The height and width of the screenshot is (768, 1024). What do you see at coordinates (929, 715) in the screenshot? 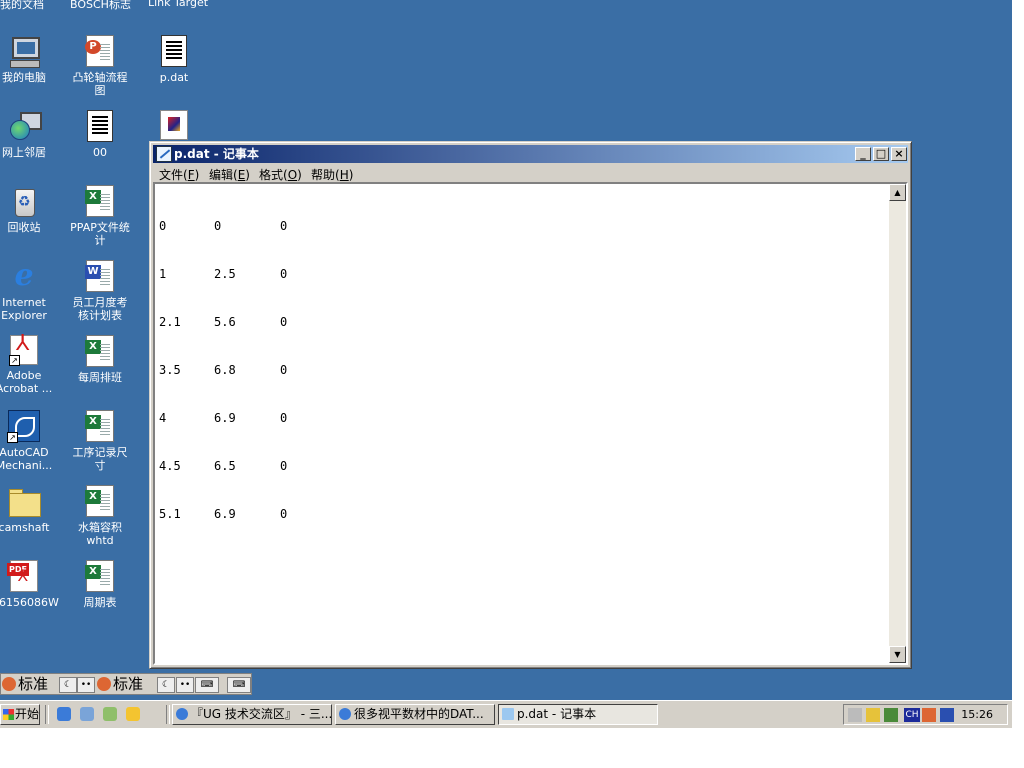
I see `ime-tray-icon` at bounding box center [929, 715].